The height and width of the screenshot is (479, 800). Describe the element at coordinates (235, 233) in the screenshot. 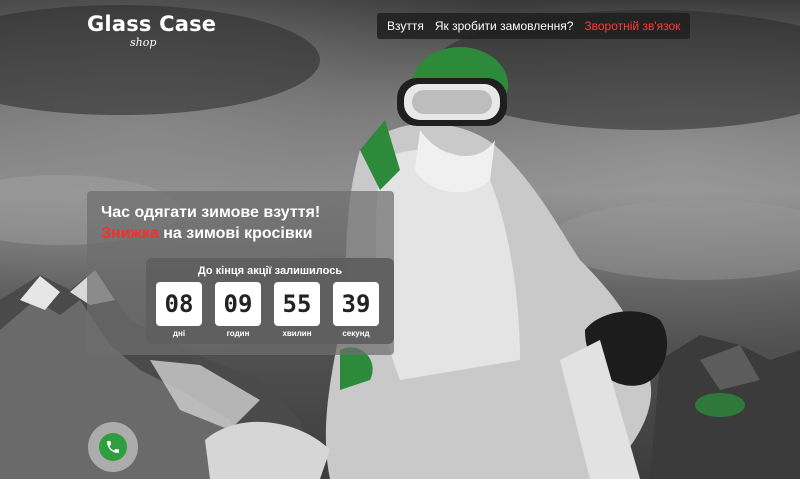

I see `promo-discount-text: на зимові кросівки` at that location.